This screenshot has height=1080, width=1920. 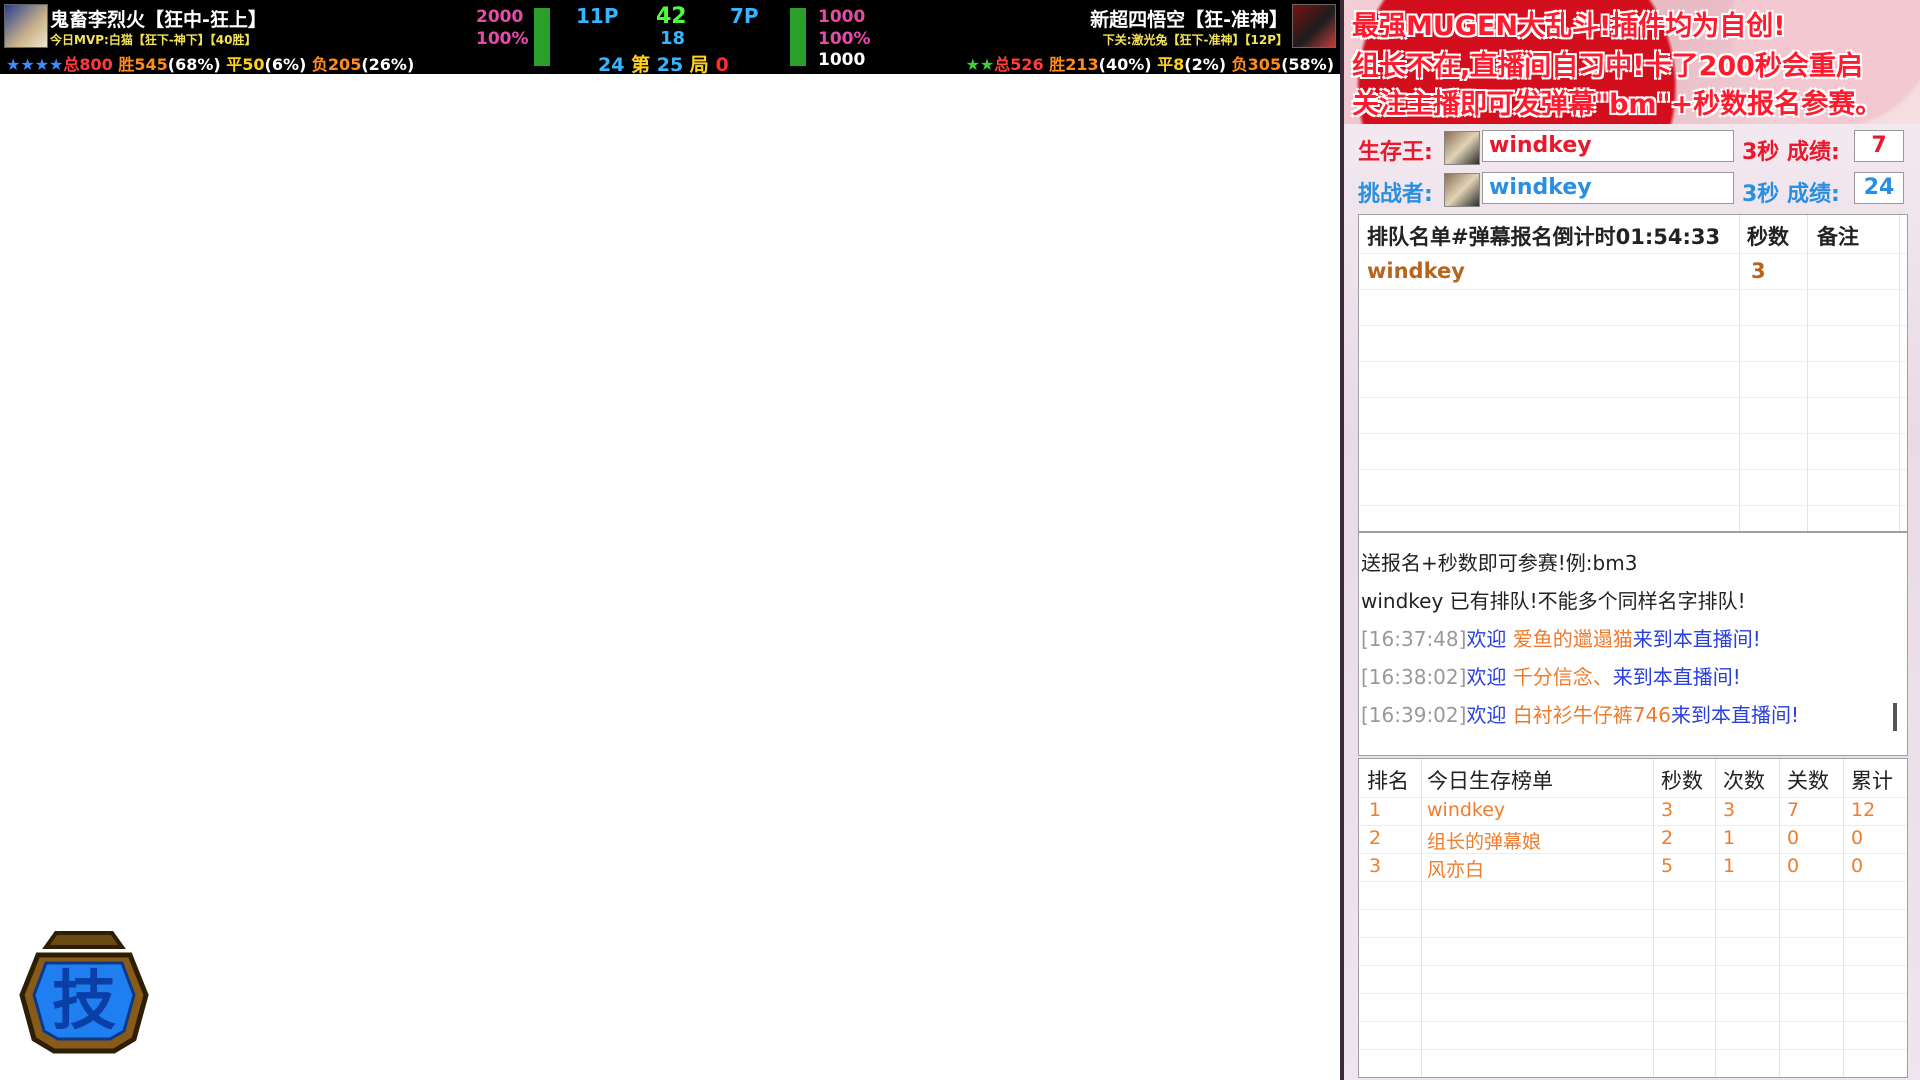 What do you see at coordinates (1462, 190) in the screenshot?
I see `challenger-avatar` at bounding box center [1462, 190].